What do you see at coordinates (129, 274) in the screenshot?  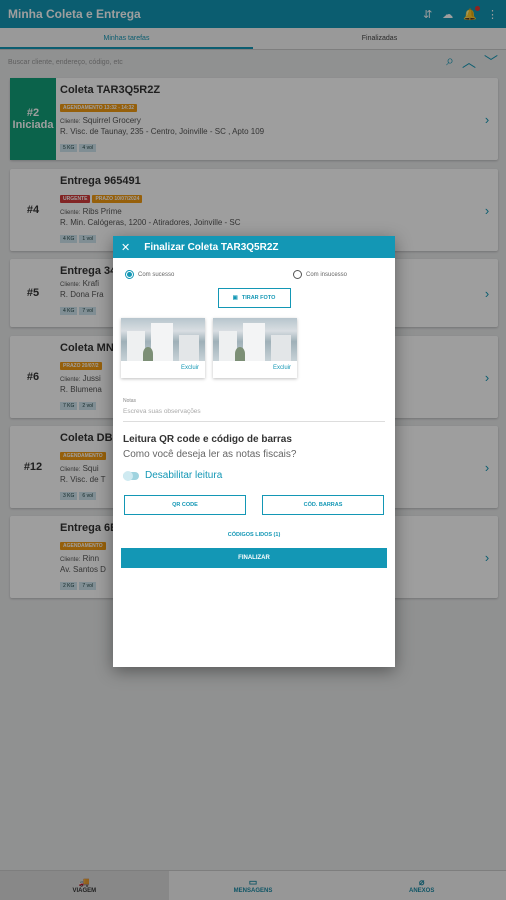 I see `radio-selected-icon` at bounding box center [129, 274].